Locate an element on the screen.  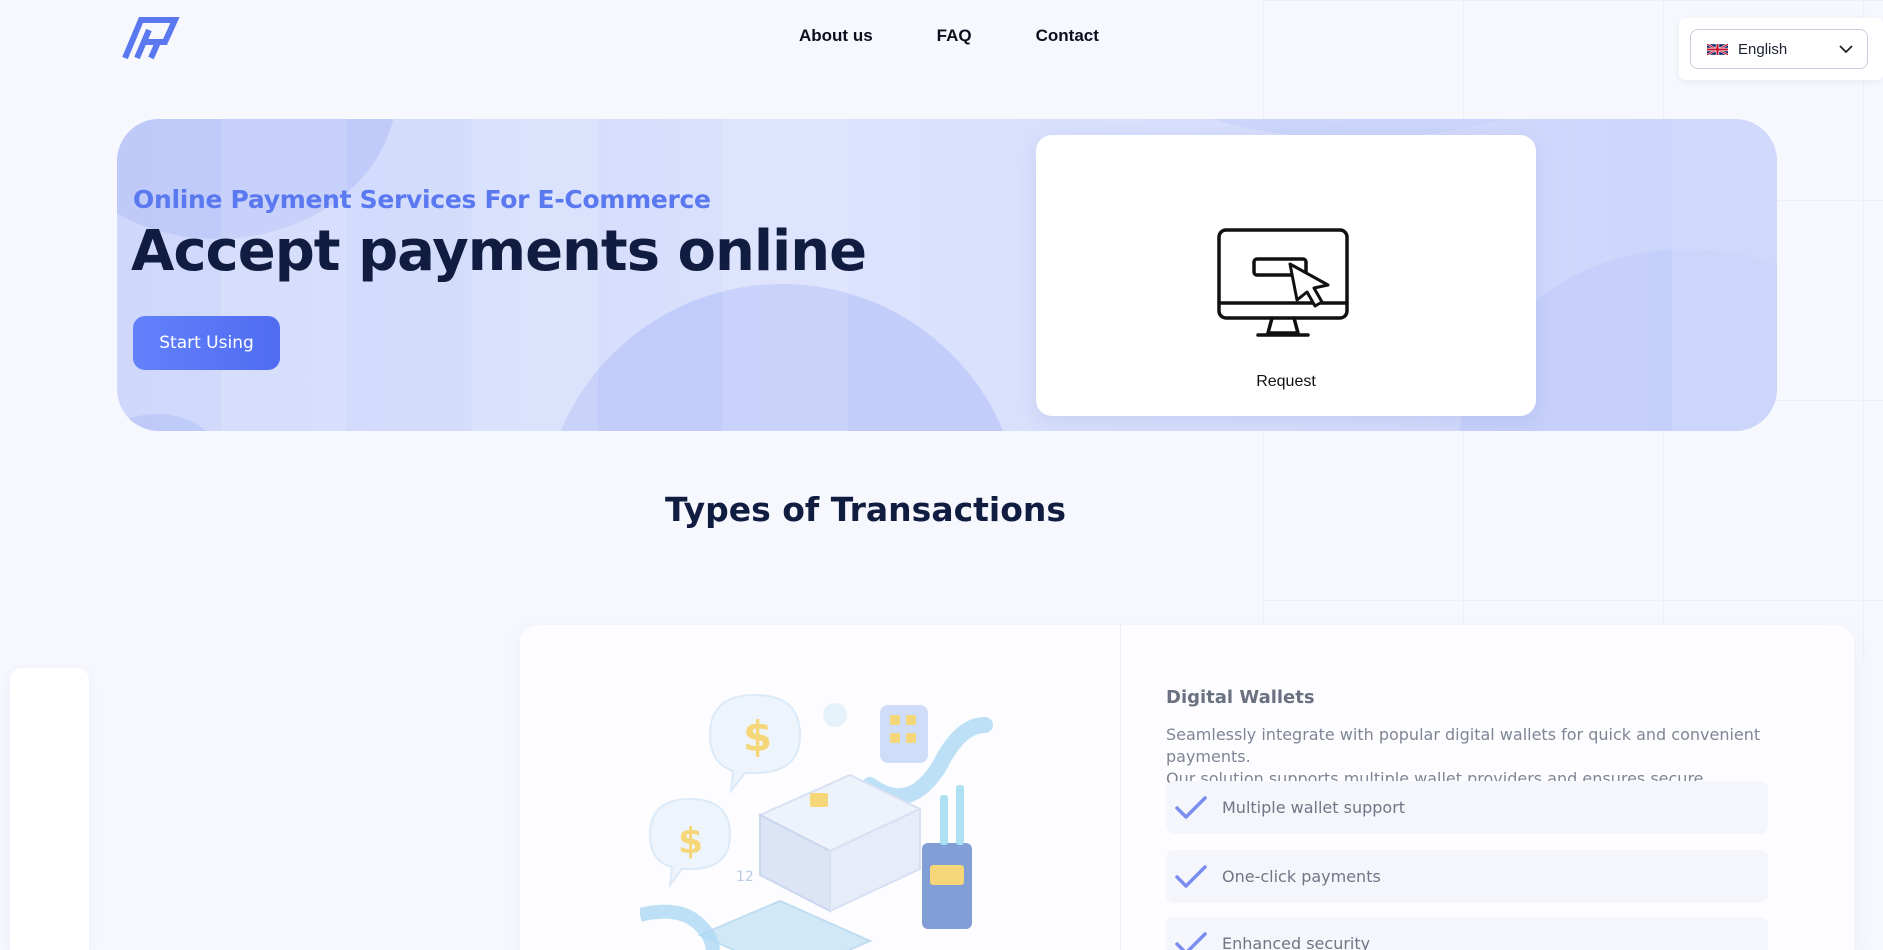
start-using-button: Start Using is located at coordinates (206, 343).